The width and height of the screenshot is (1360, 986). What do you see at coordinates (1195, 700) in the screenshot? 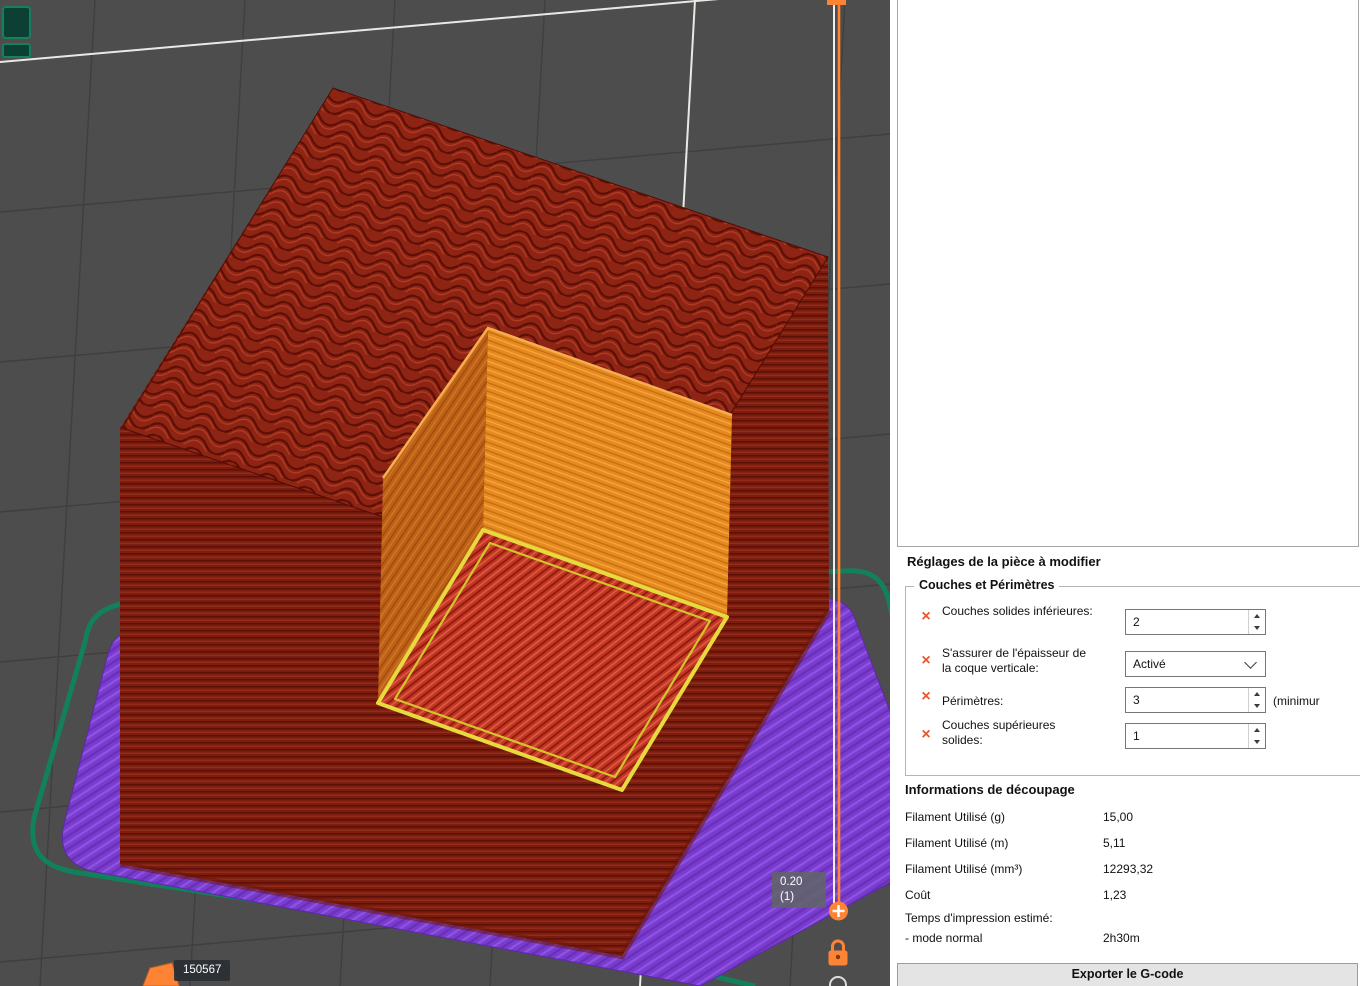
I see `perimeters-spinner: 3` at bounding box center [1195, 700].